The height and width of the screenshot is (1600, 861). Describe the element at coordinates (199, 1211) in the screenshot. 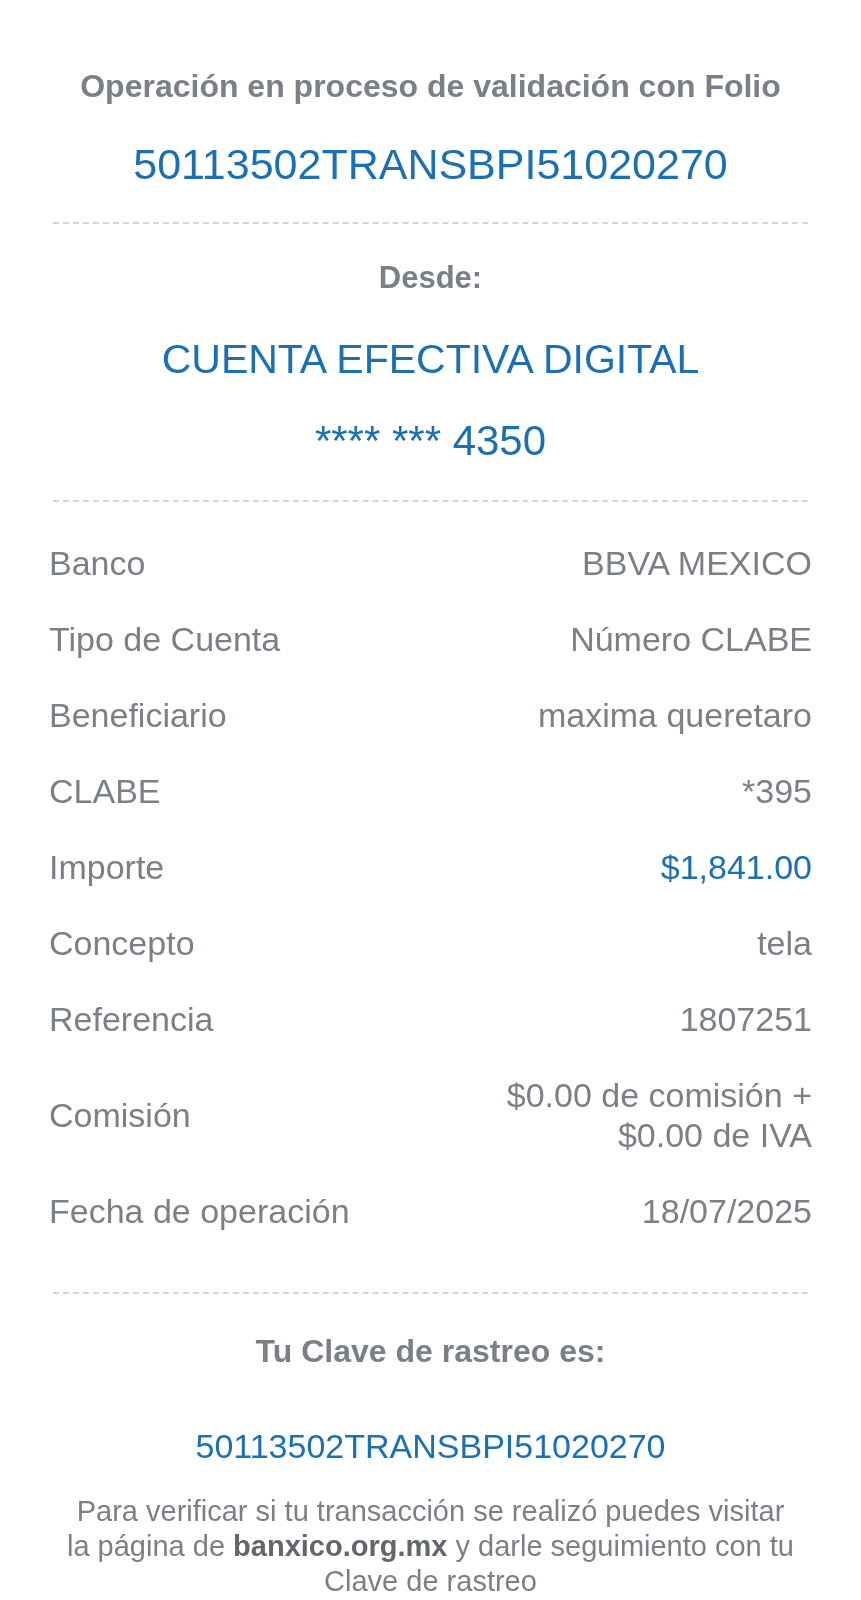

I see `detail-label: Fecha de operación` at that location.